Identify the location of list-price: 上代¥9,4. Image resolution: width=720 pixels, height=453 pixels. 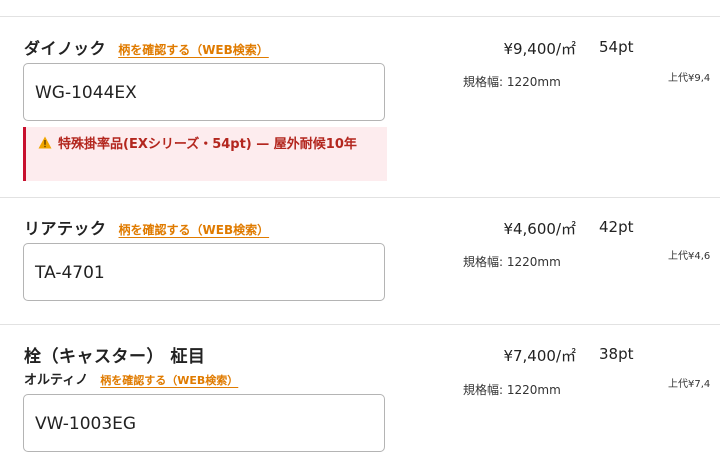
(689, 78).